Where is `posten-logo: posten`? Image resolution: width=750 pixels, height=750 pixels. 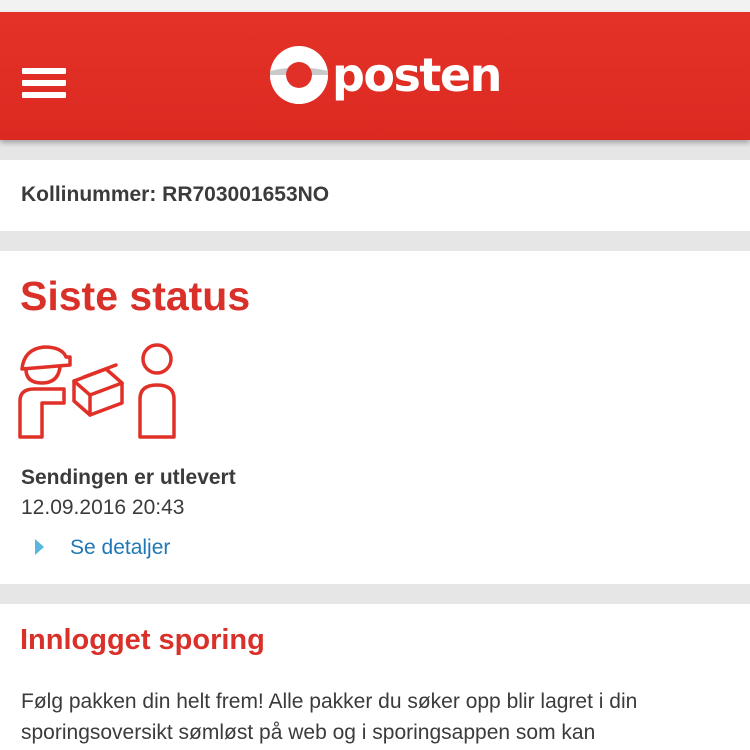 posten-logo: posten is located at coordinates (388, 77).